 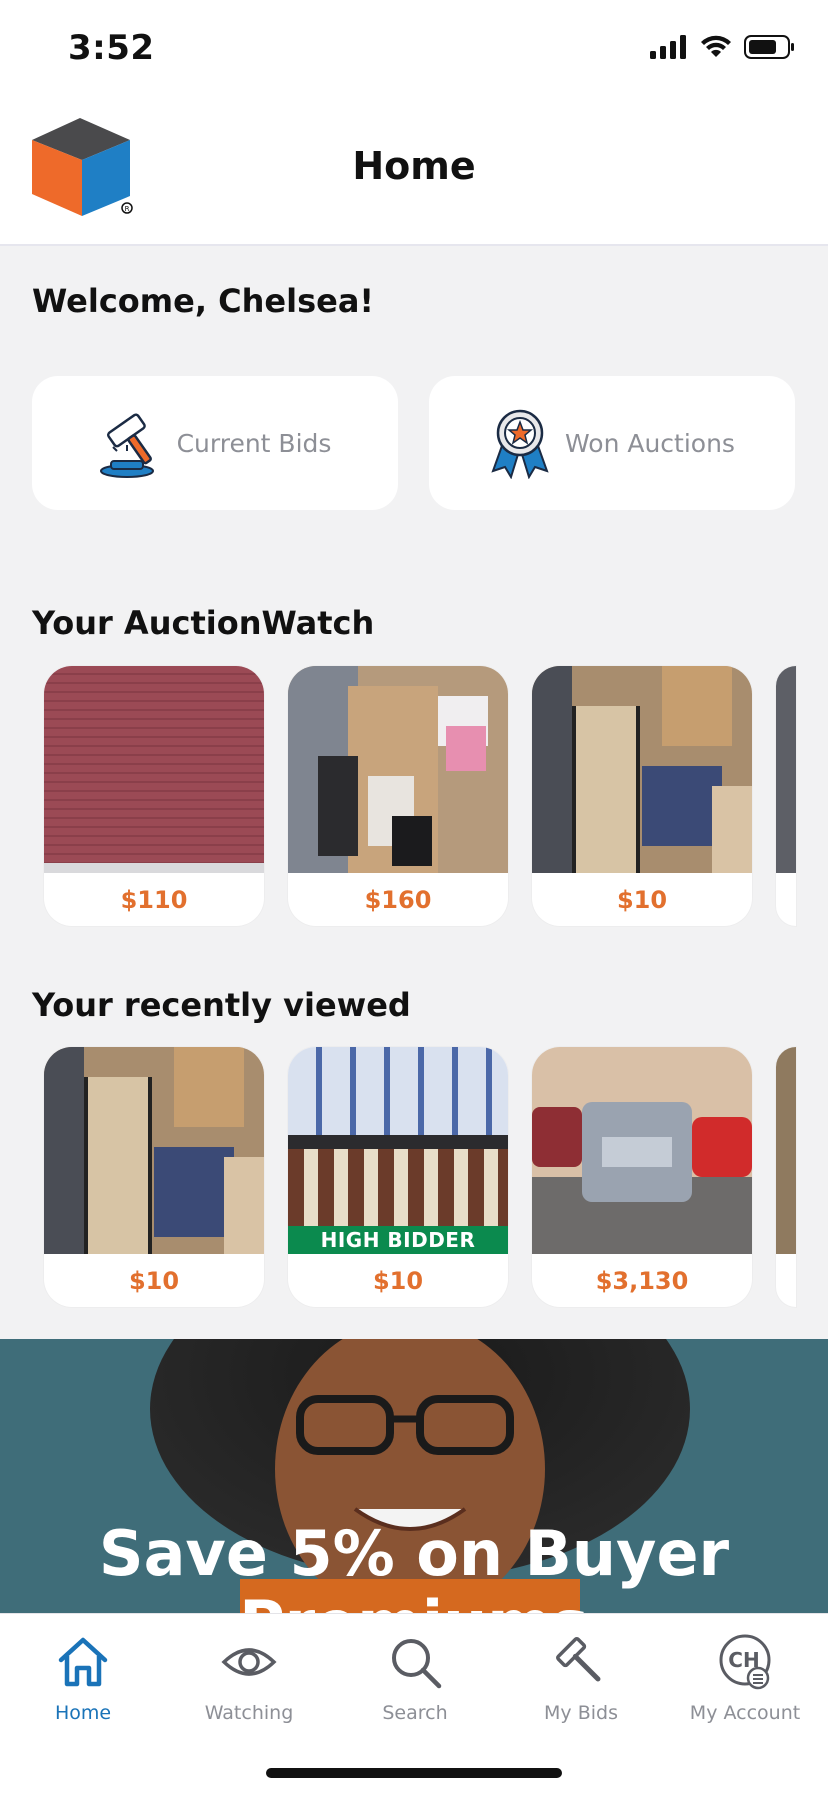 What do you see at coordinates (249, 1662) in the screenshot?
I see `eye-icon` at bounding box center [249, 1662].